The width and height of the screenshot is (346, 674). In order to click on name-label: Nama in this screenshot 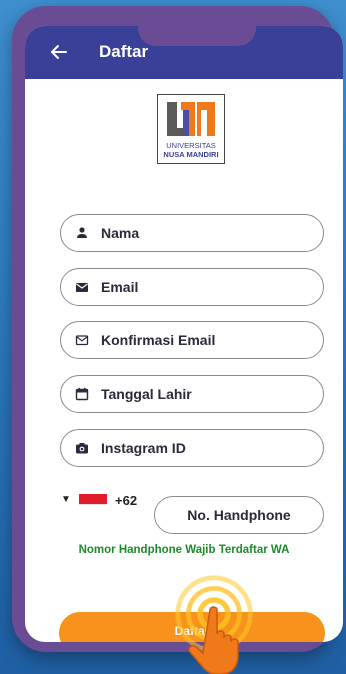, I will do `click(120, 233)`.